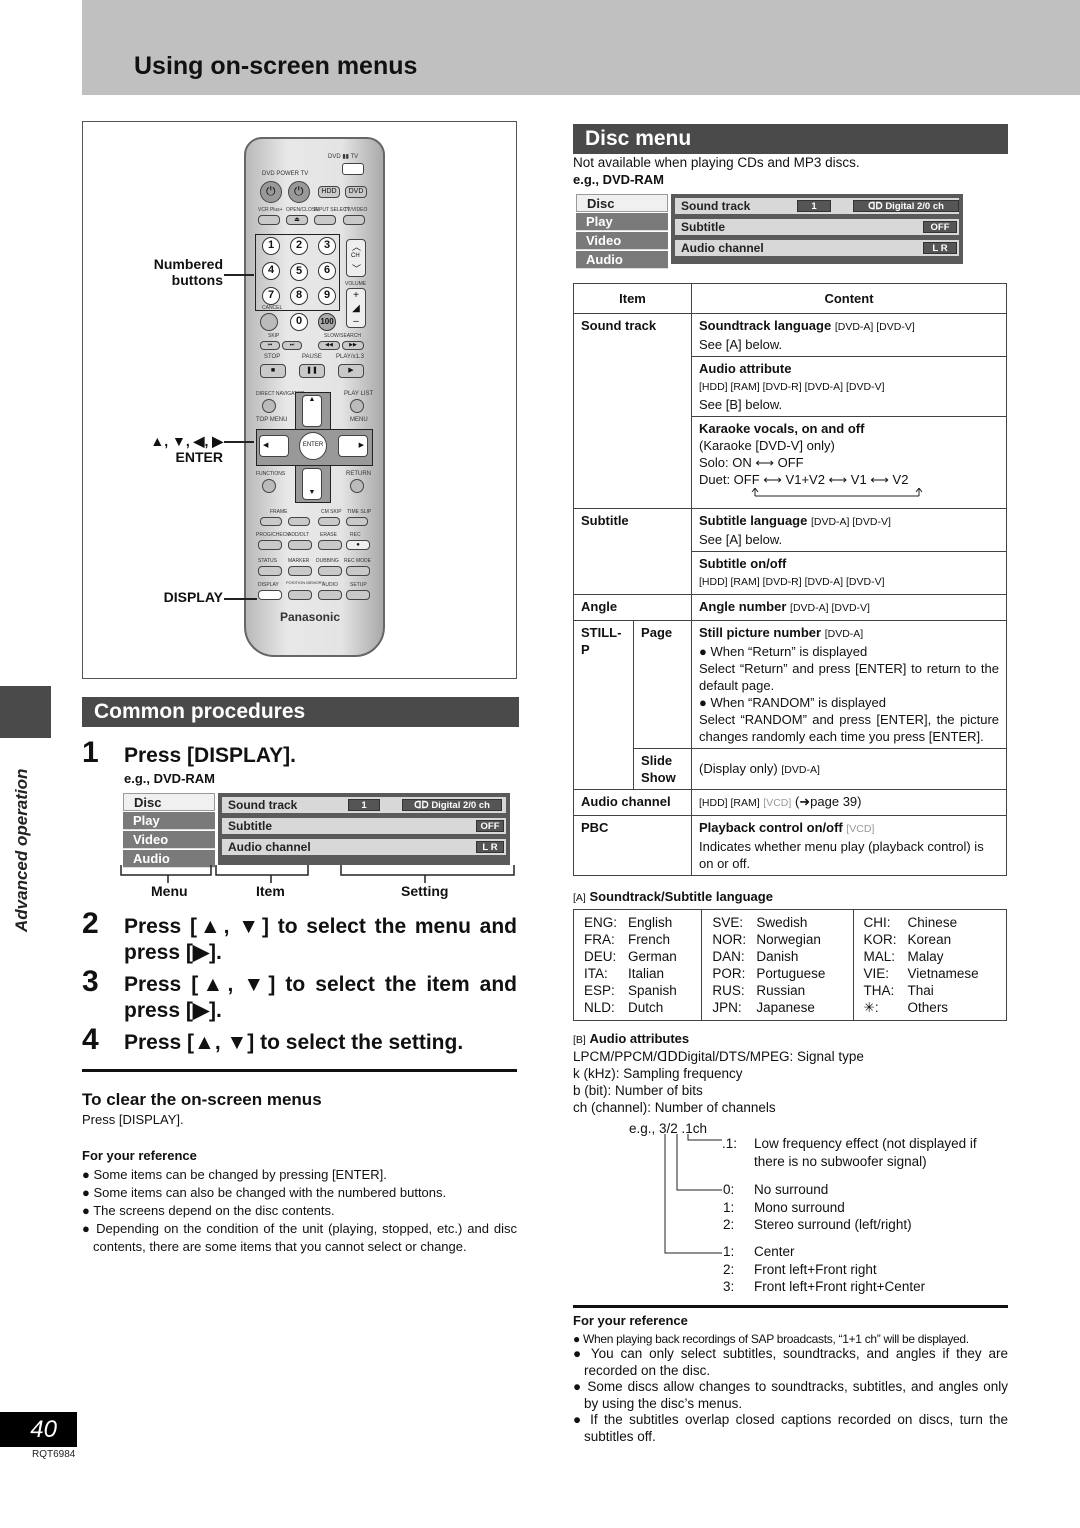 This screenshot has width=1080, height=1528. What do you see at coordinates (329, 345) in the screenshot?
I see `rewind-button: ◀◀` at bounding box center [329, 345].